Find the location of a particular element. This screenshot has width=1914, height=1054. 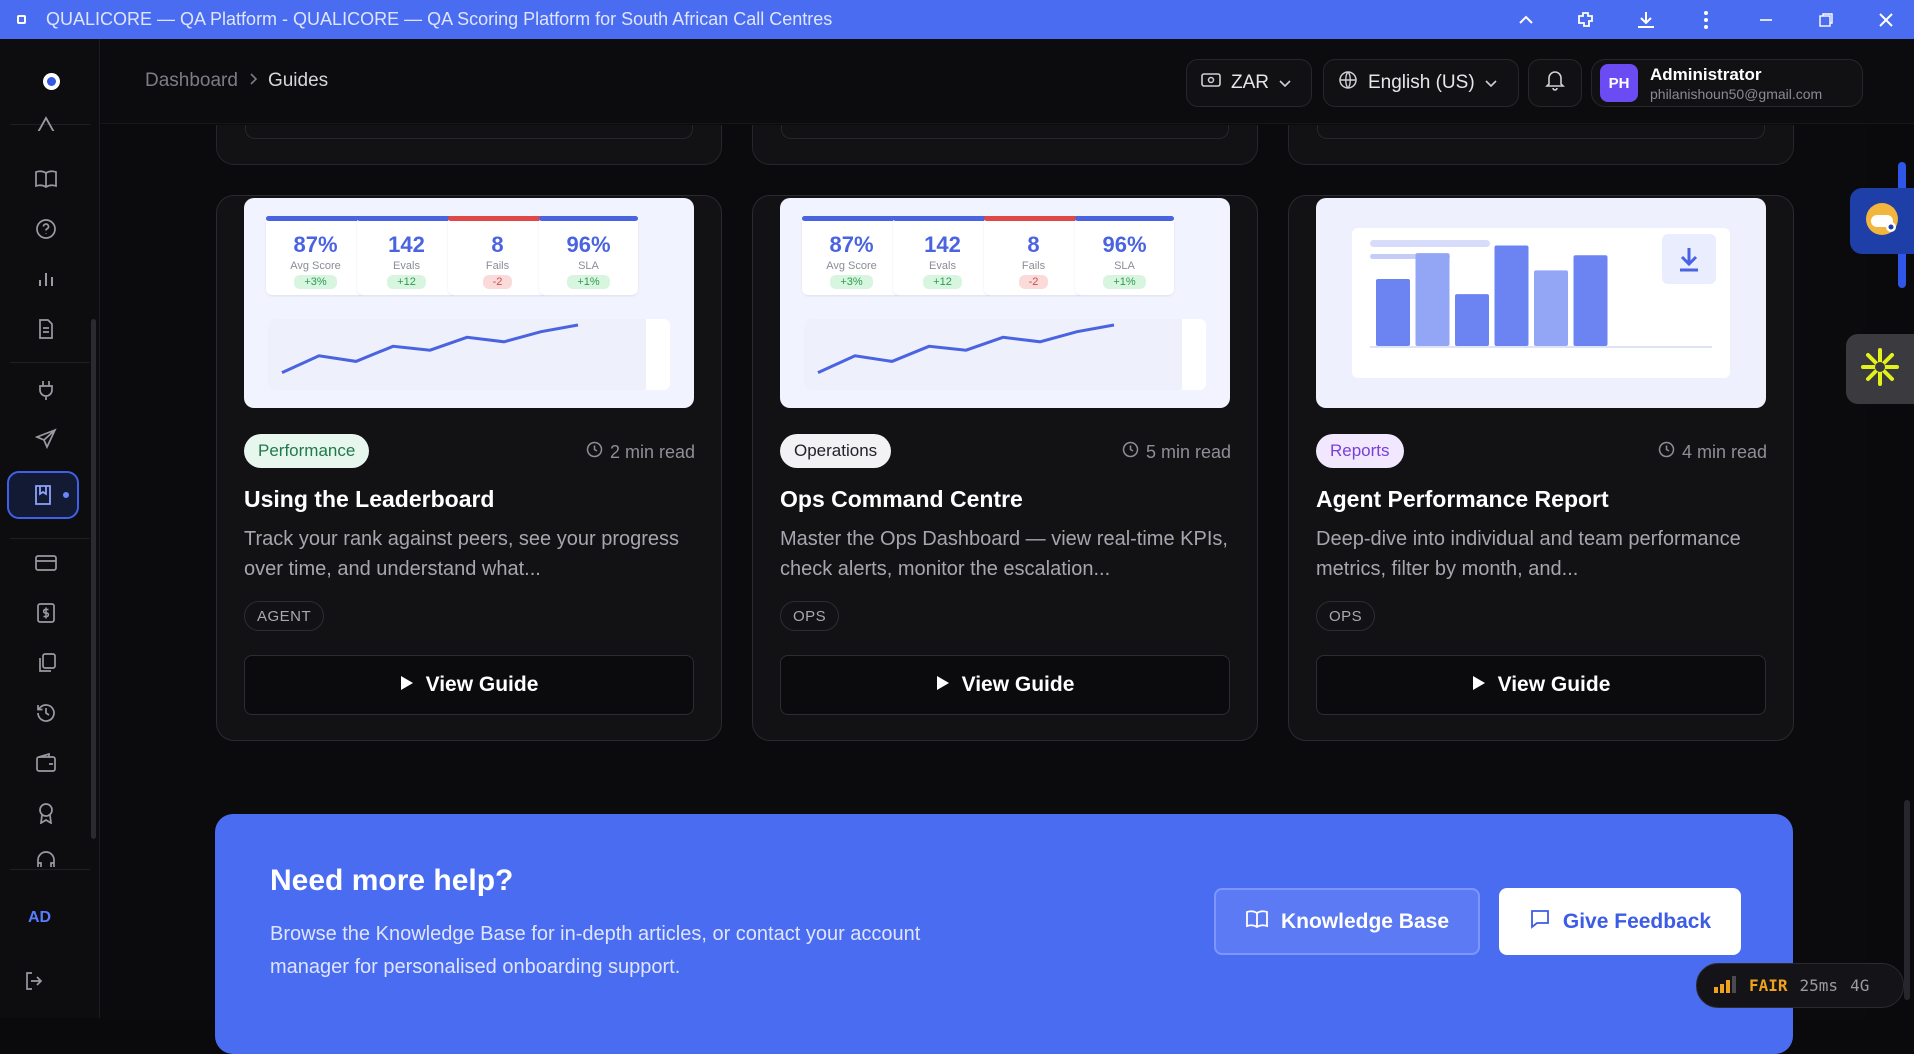

guide-role-badge: AGENT is located at coordinates (284, 616).